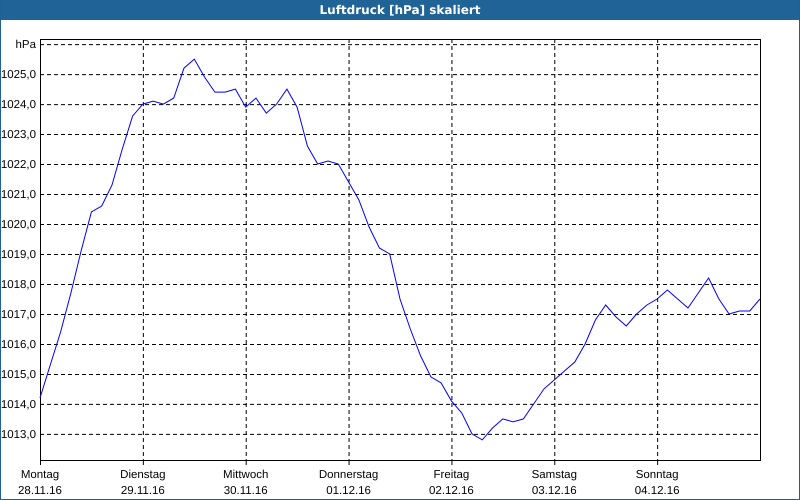 The image size is (800, 500). What do you see at coordinates (348, 475) in the screenshot?
I see `x-axis-label: Donnerstag` at bounding box center [348, 475].